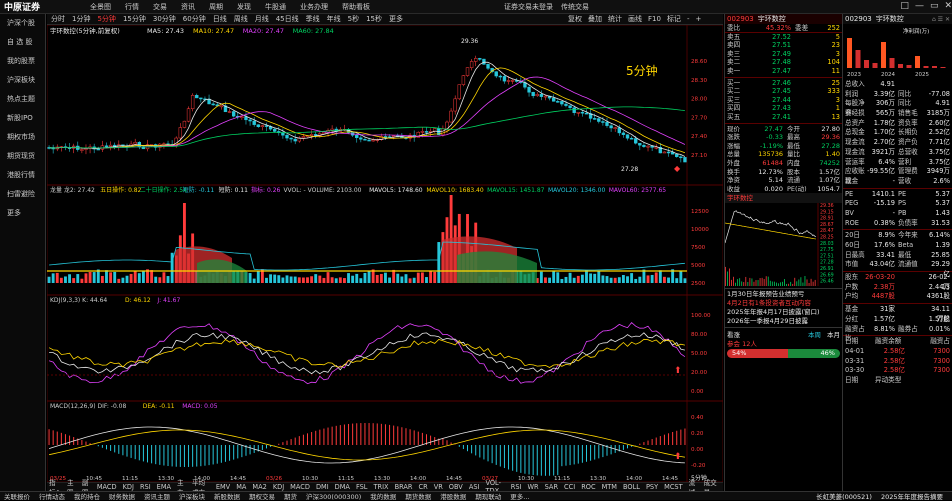 This screenshot has width=952, height=501. I want to click on indicator-tab-4: KDJ, so click(128, 487).